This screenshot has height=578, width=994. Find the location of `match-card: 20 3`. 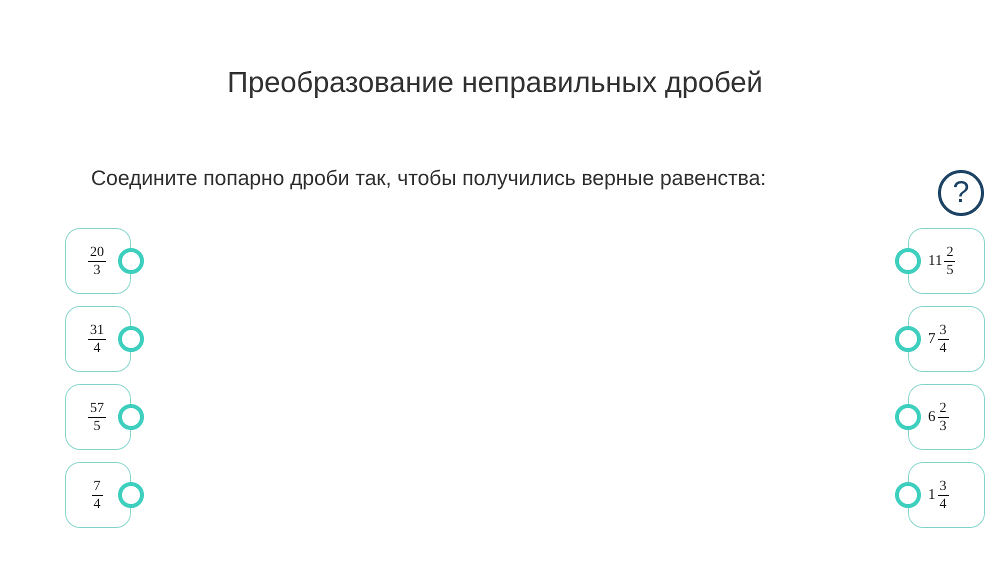

match-card: 20 3 is located at coordinates (98, 261).